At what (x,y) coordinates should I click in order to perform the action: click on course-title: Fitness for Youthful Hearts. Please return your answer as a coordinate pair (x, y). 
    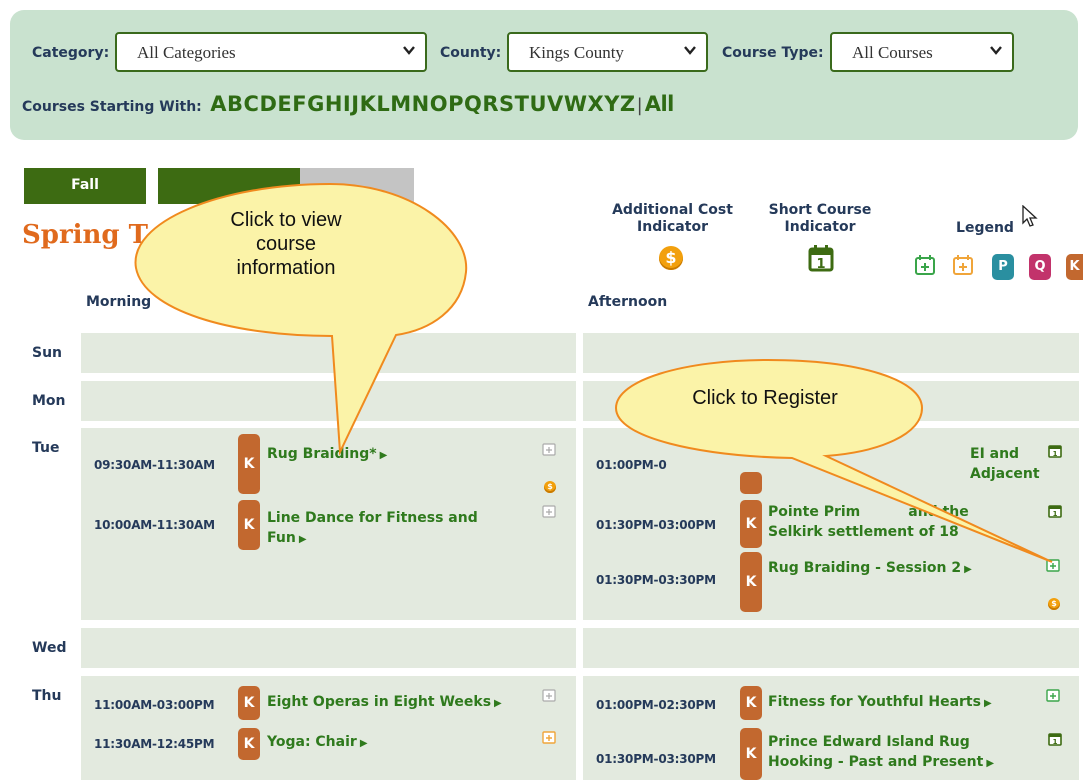
    Looking at the image, I should click on (874, 702).